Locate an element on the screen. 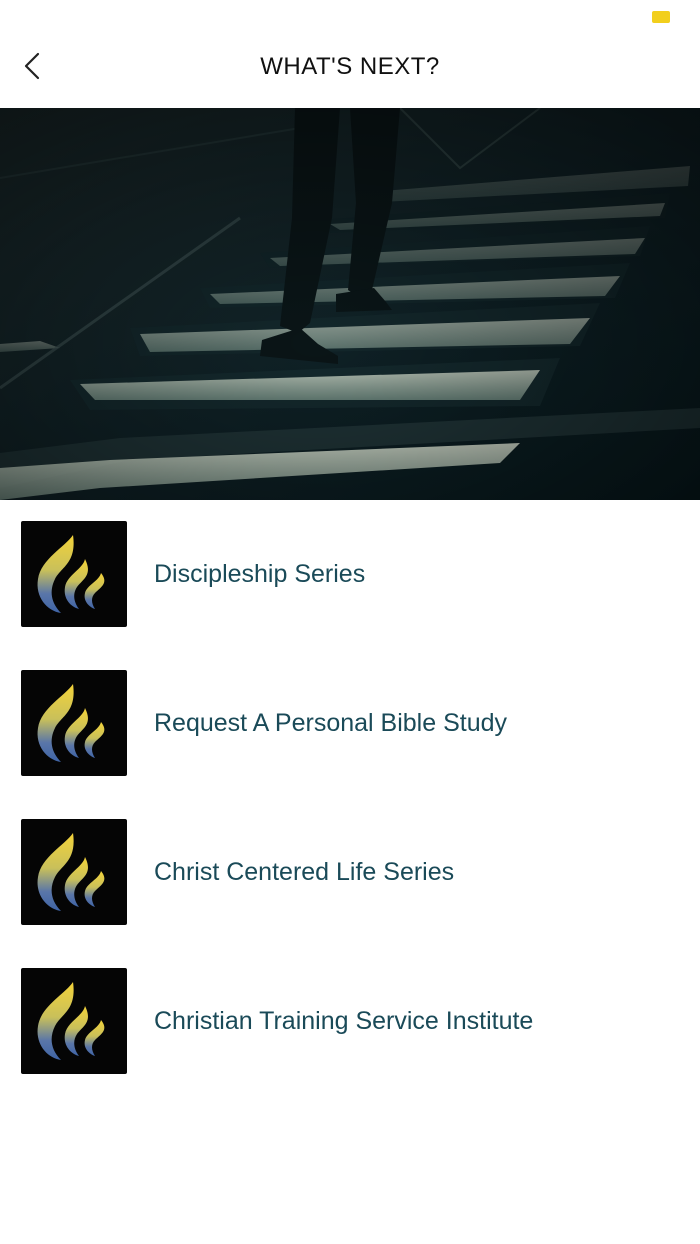  list-item-christ-centered-life: Christ Centered Life Series is located at coordinates (350, 872).